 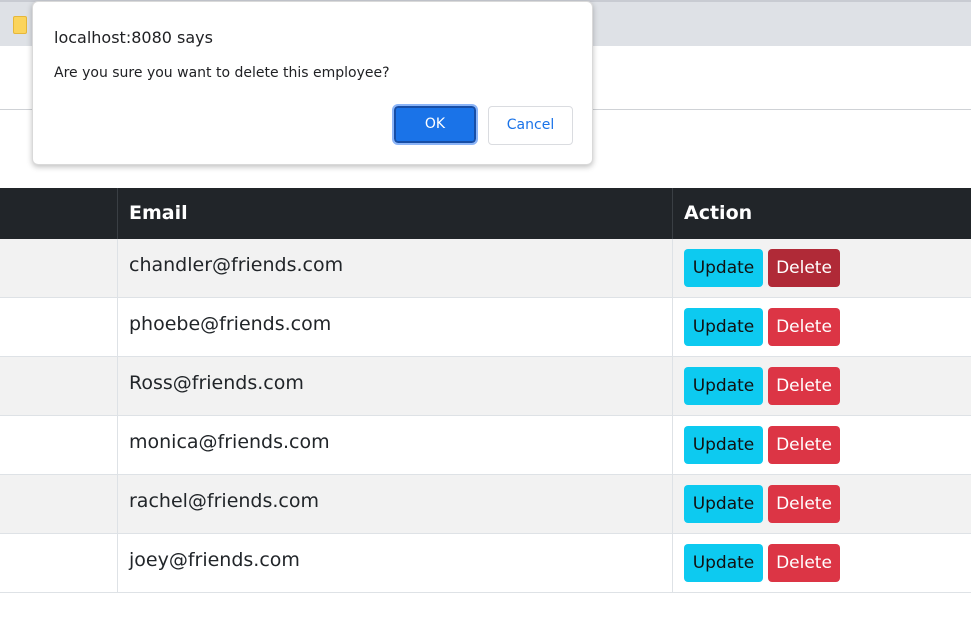 I want to click on column-header-email: Email, so click(x=395, y=213).